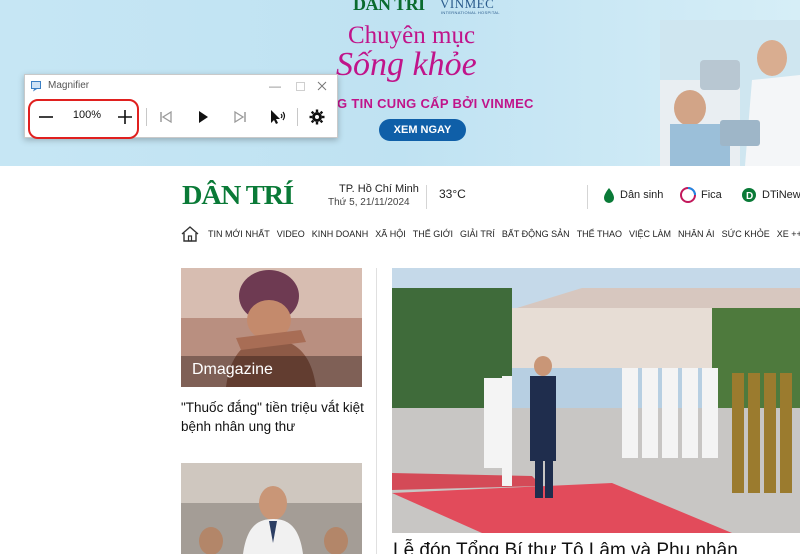 The height and width of the screenshot is (554, 800). I want to click on settings-icon, so click(317, 117).